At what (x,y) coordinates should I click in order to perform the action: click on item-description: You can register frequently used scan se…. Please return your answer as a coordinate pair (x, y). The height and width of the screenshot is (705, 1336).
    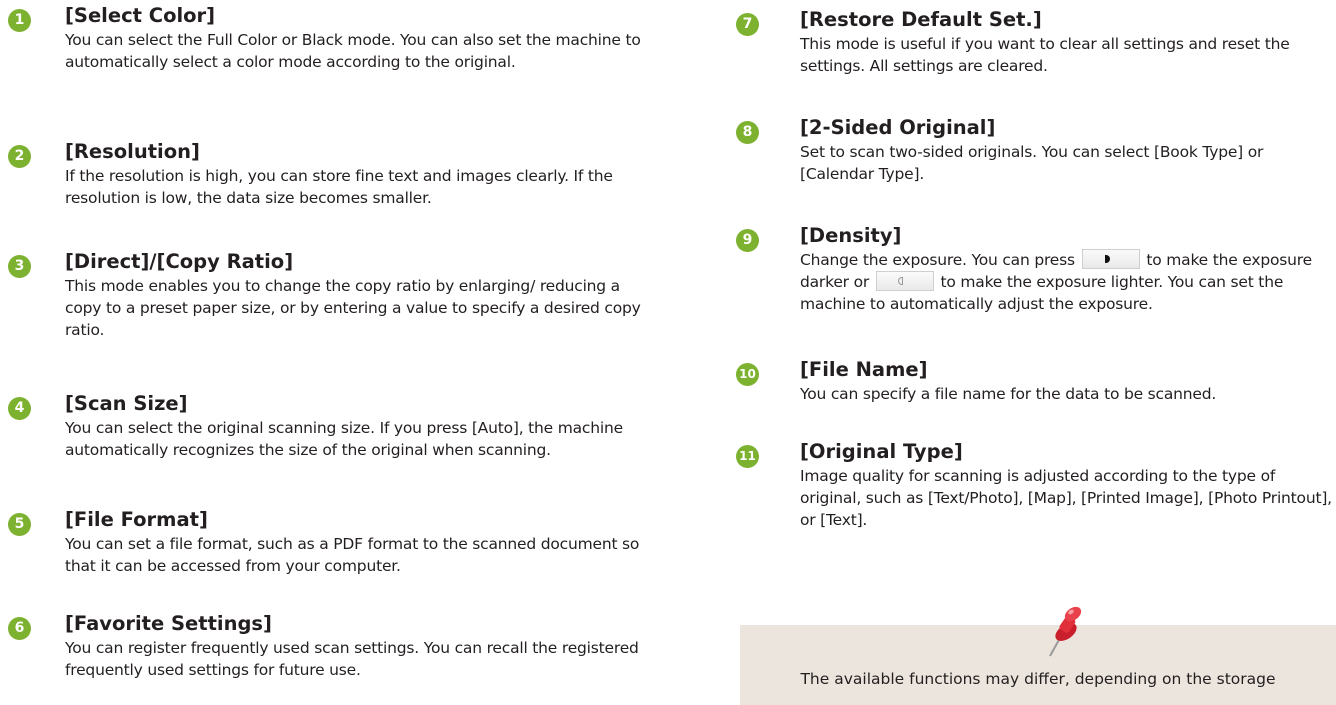
    Looking at the image, I should click on (352, 659).